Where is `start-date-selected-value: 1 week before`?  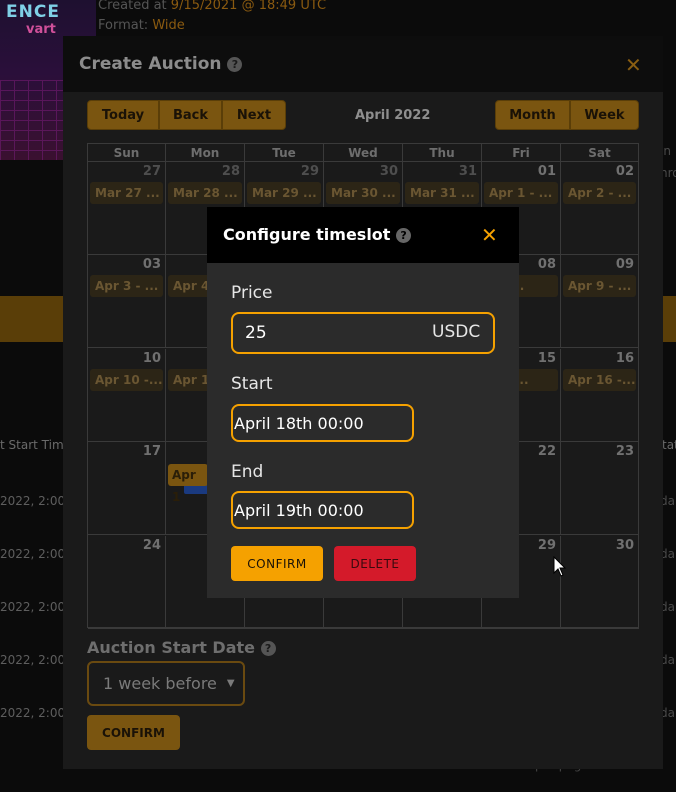
start-date-selected-value: 1 week before is located at coordinates (160, 683).